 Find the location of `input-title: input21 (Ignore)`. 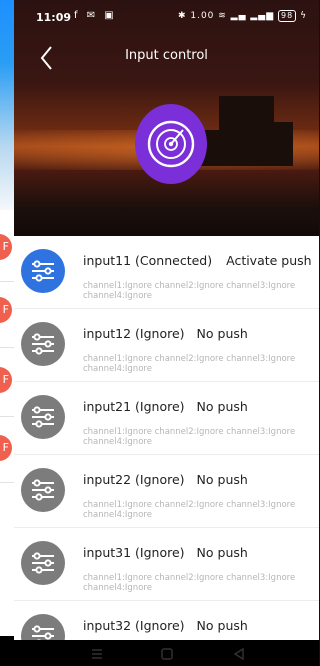

input-title: input21 (Ignore) is located at coordinates (134, 406).